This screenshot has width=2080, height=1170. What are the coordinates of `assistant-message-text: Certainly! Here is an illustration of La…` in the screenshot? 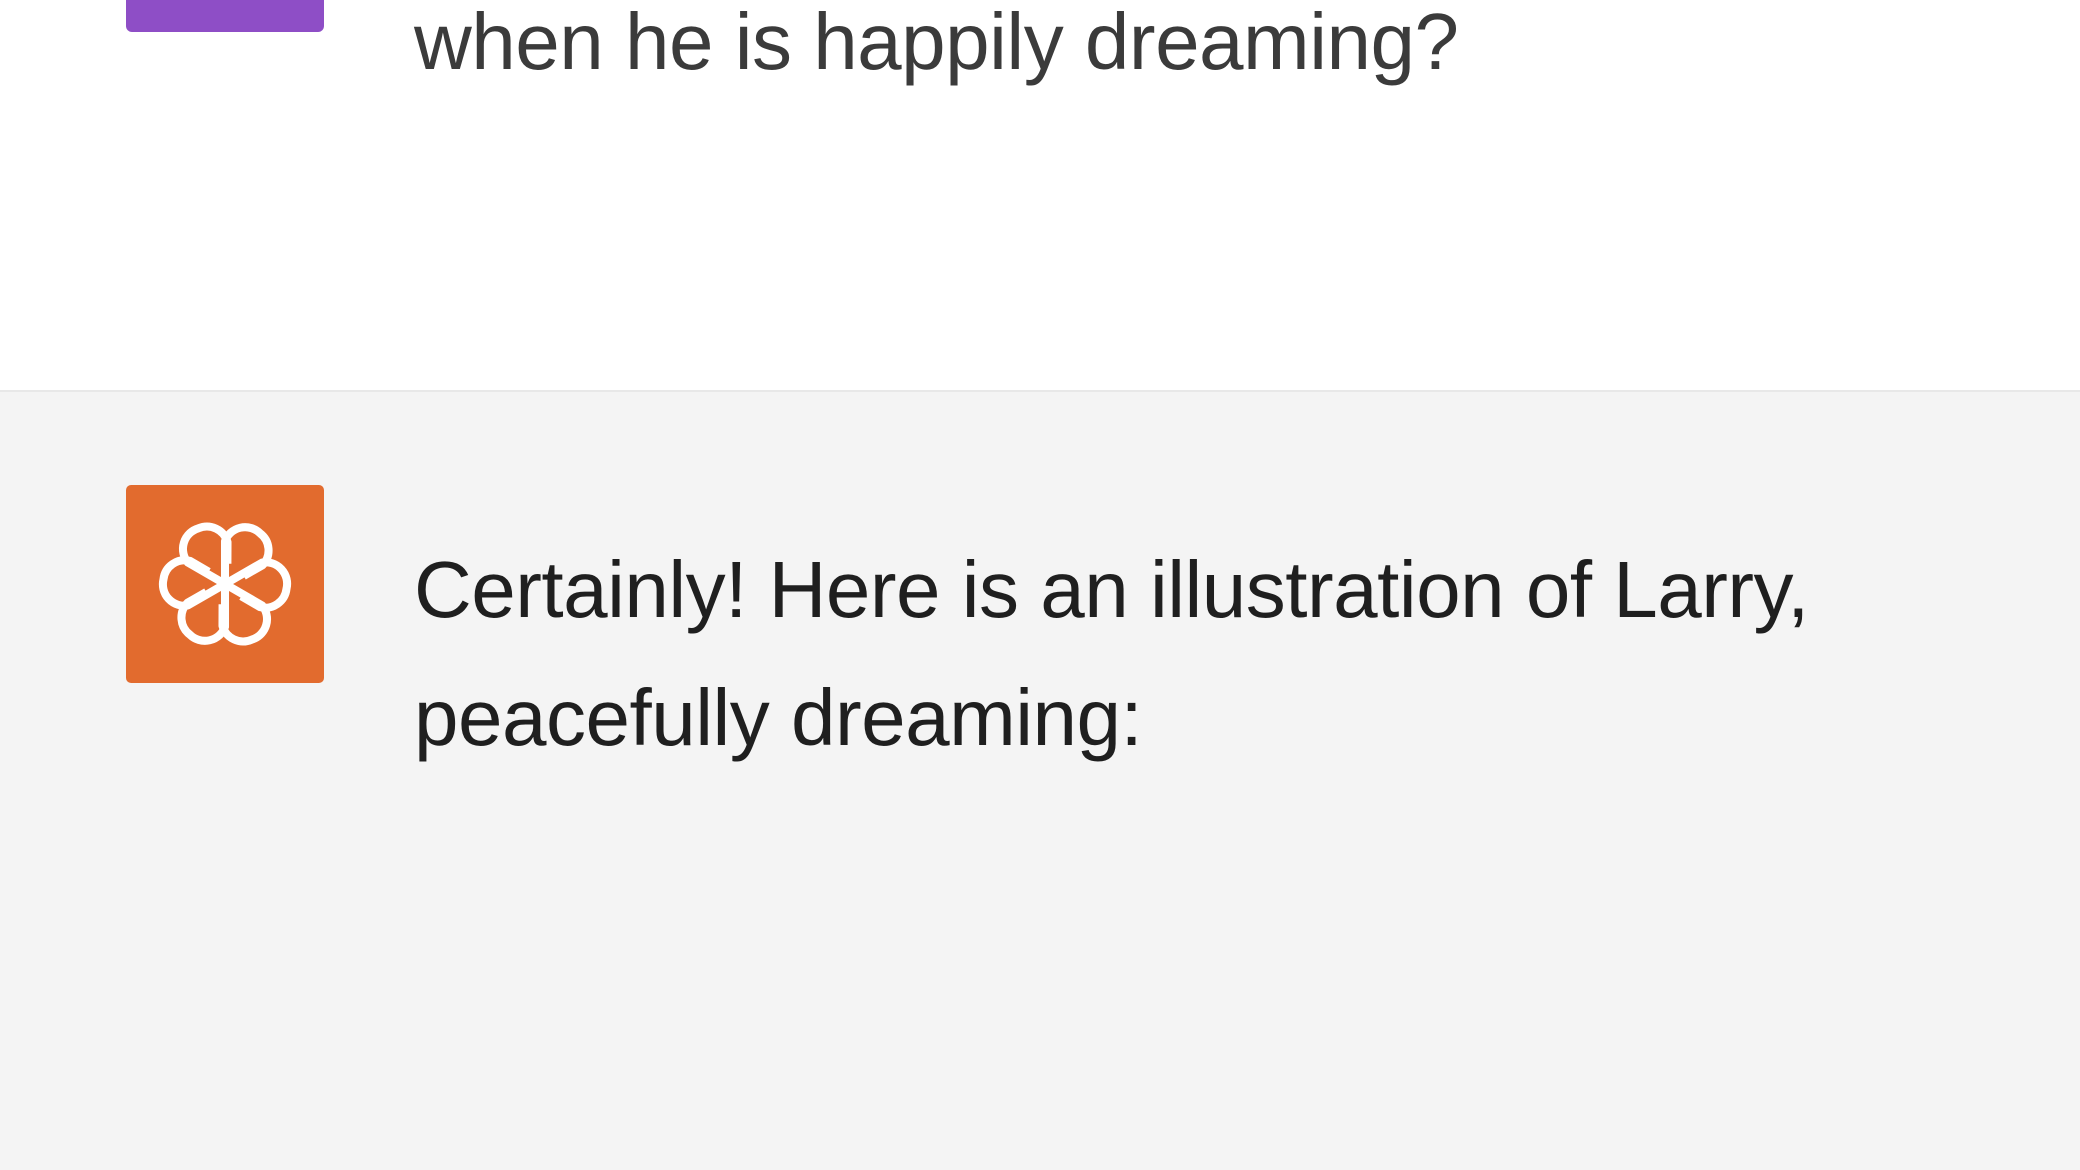 It's located at (1111, 653).